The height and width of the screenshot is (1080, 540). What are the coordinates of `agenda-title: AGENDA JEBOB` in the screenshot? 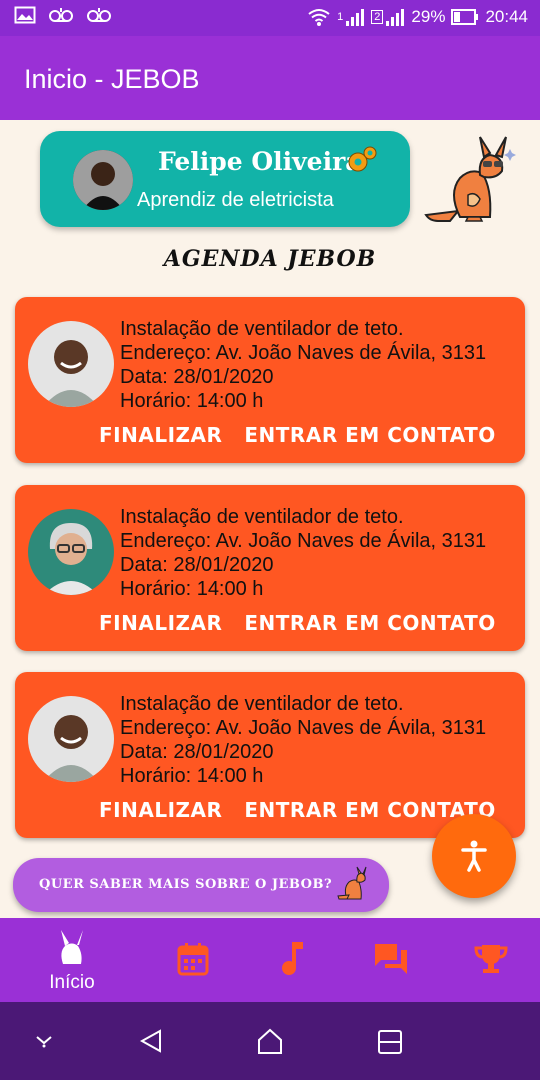 It's located at (270, 259).